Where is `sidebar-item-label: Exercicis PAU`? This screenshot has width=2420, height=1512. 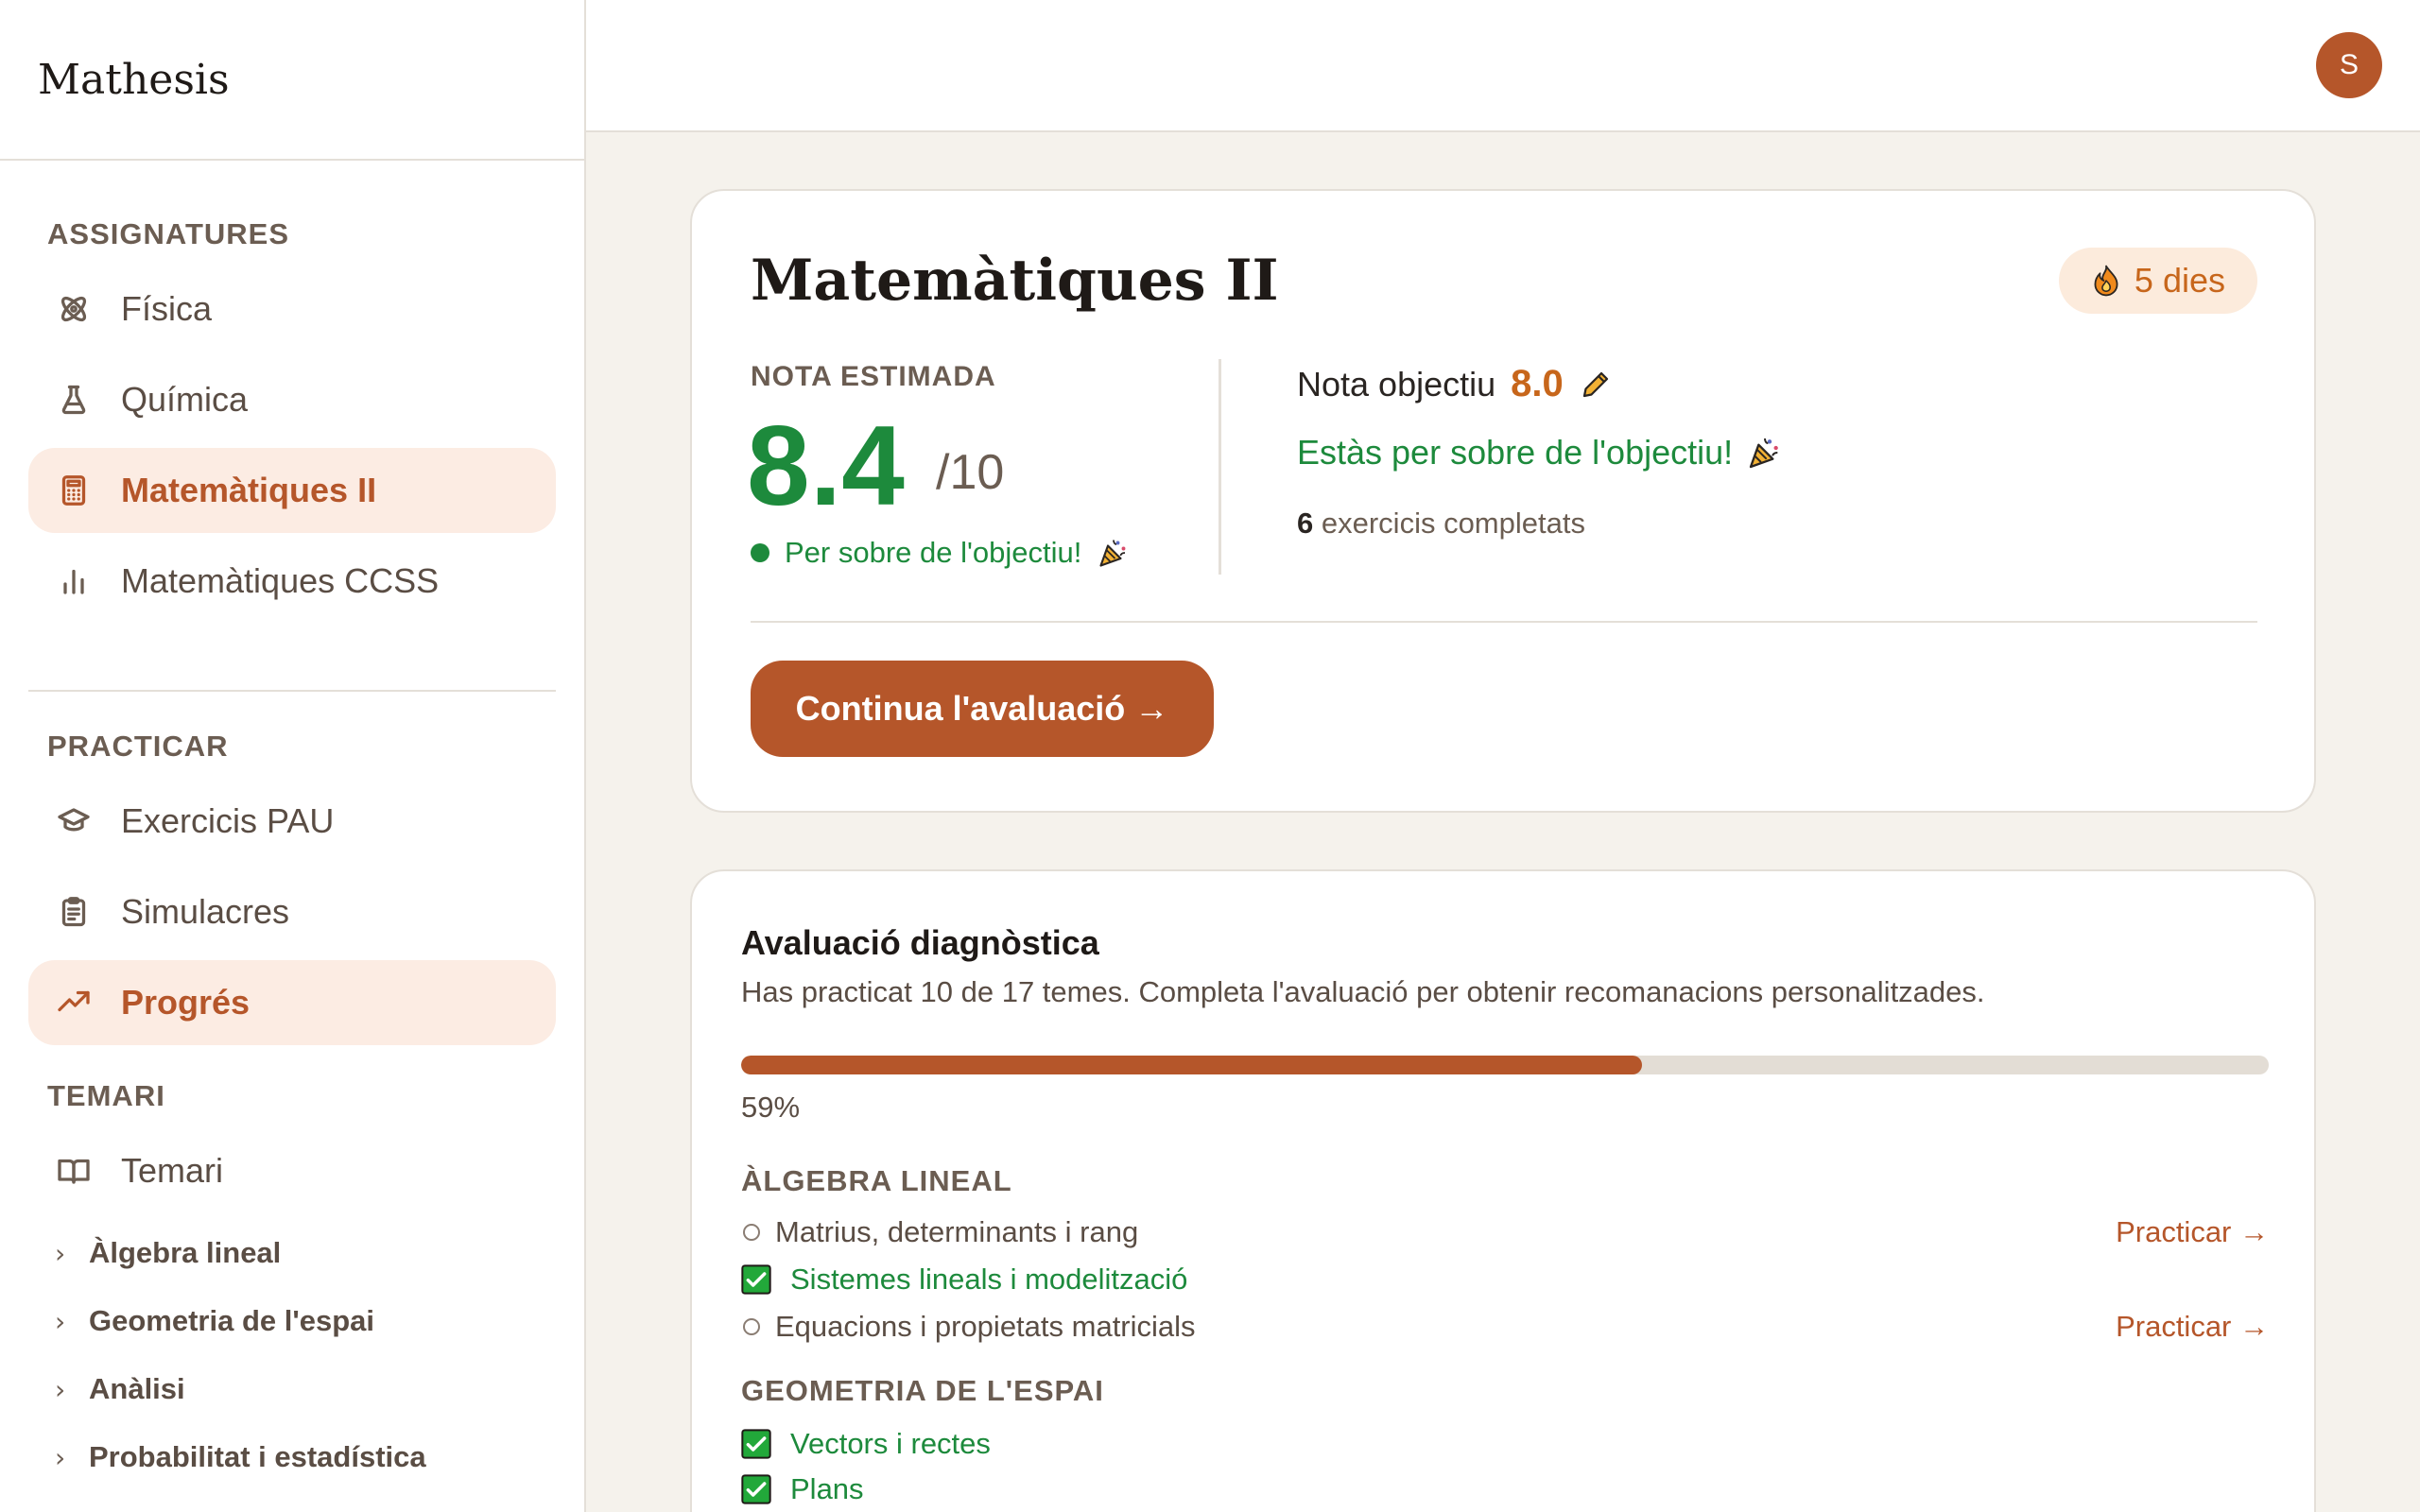 sidebar-item-label: Exercicis PAU is located at coordinates (228, 820).